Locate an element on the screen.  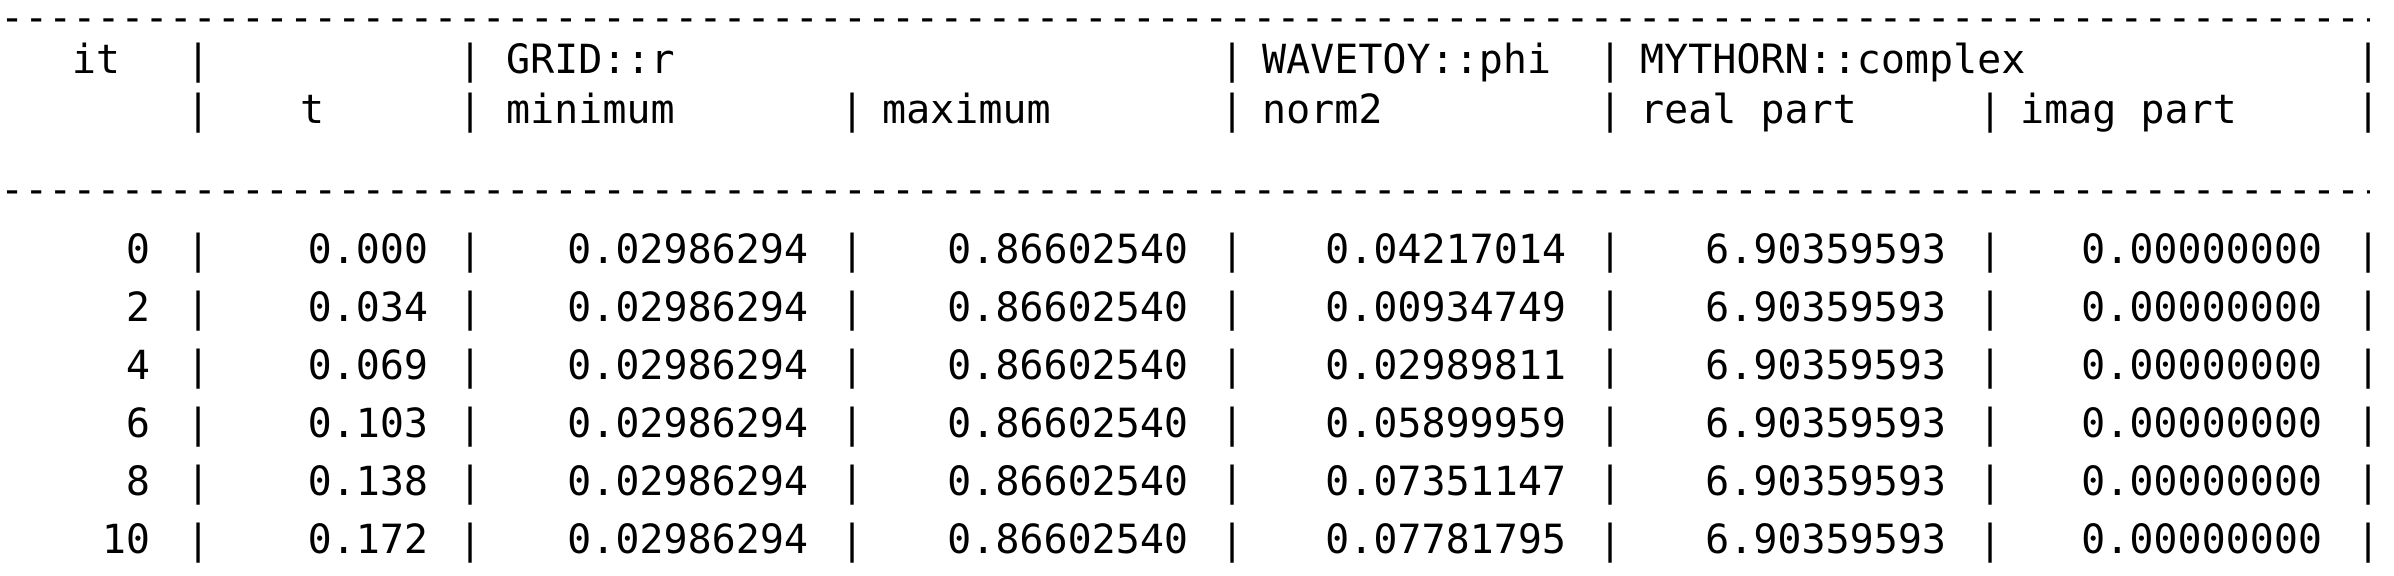
header-minimum: minimum is located at coordinates (590, 110).